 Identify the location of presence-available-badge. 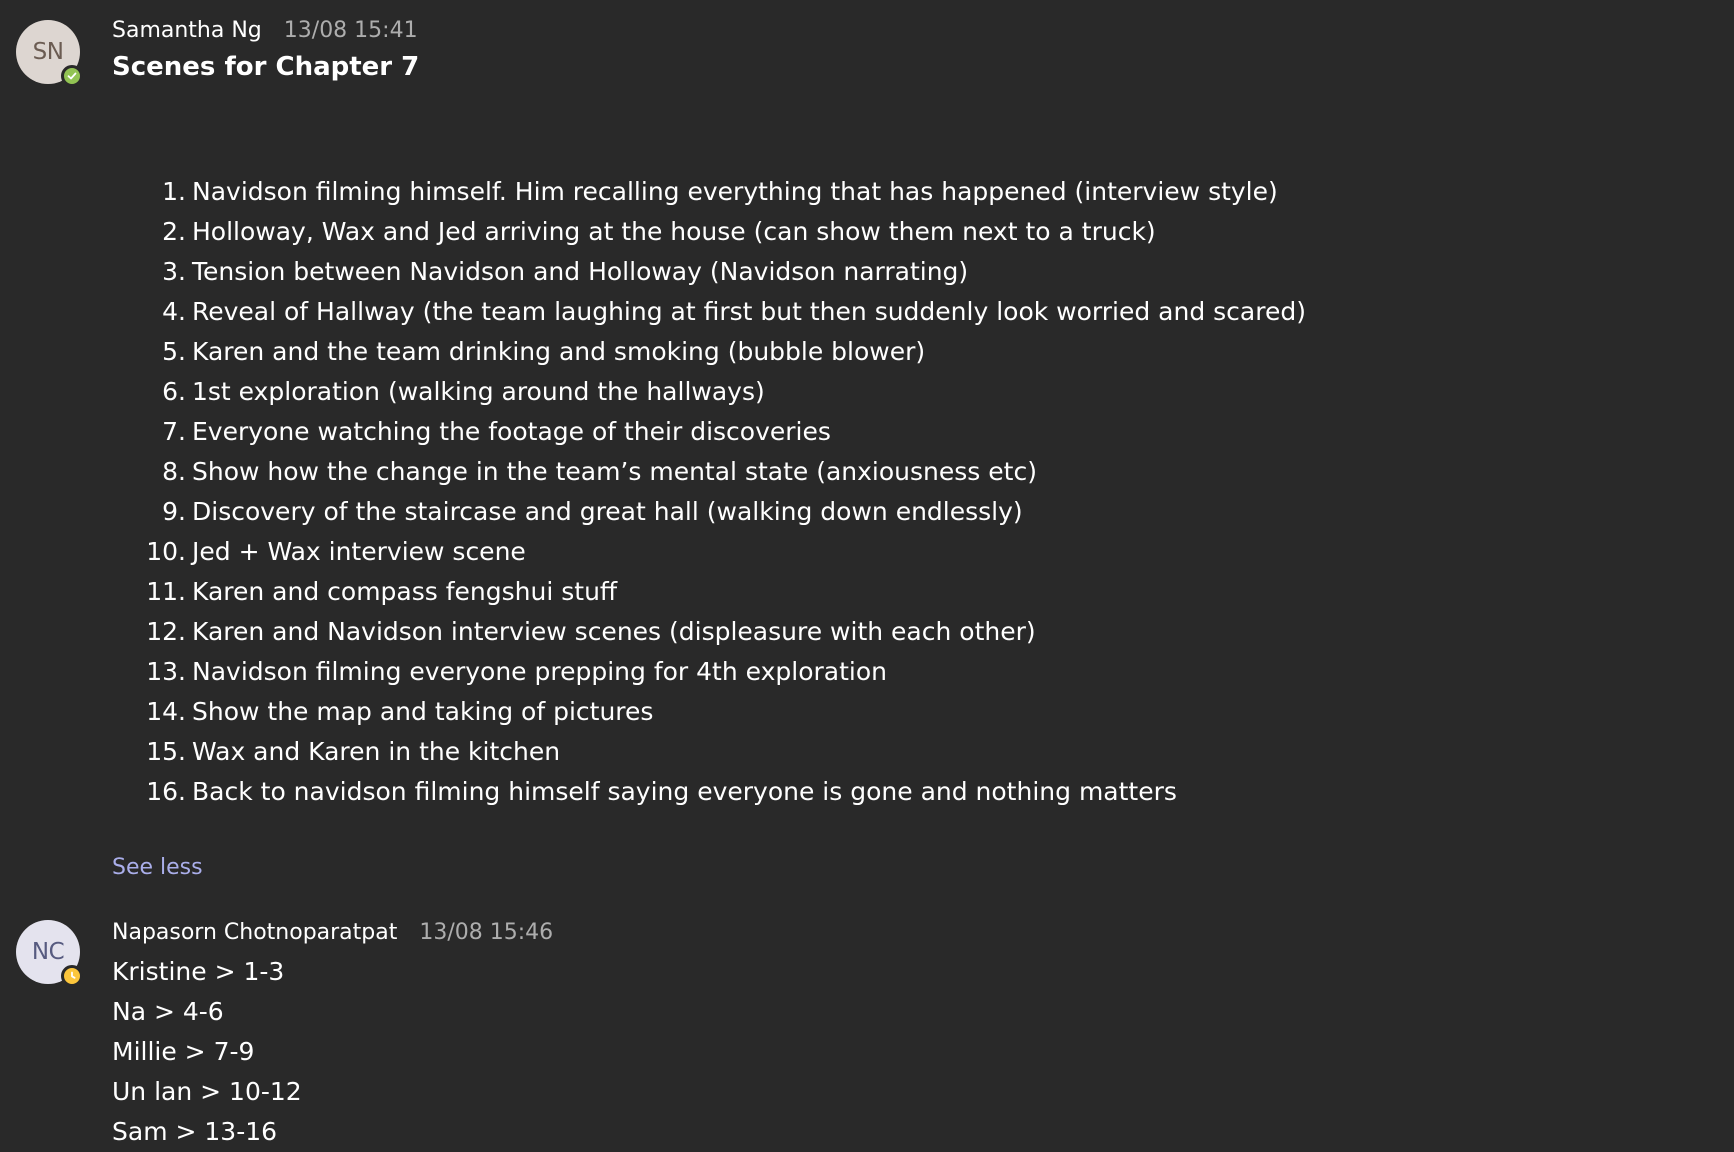
(72, 76).